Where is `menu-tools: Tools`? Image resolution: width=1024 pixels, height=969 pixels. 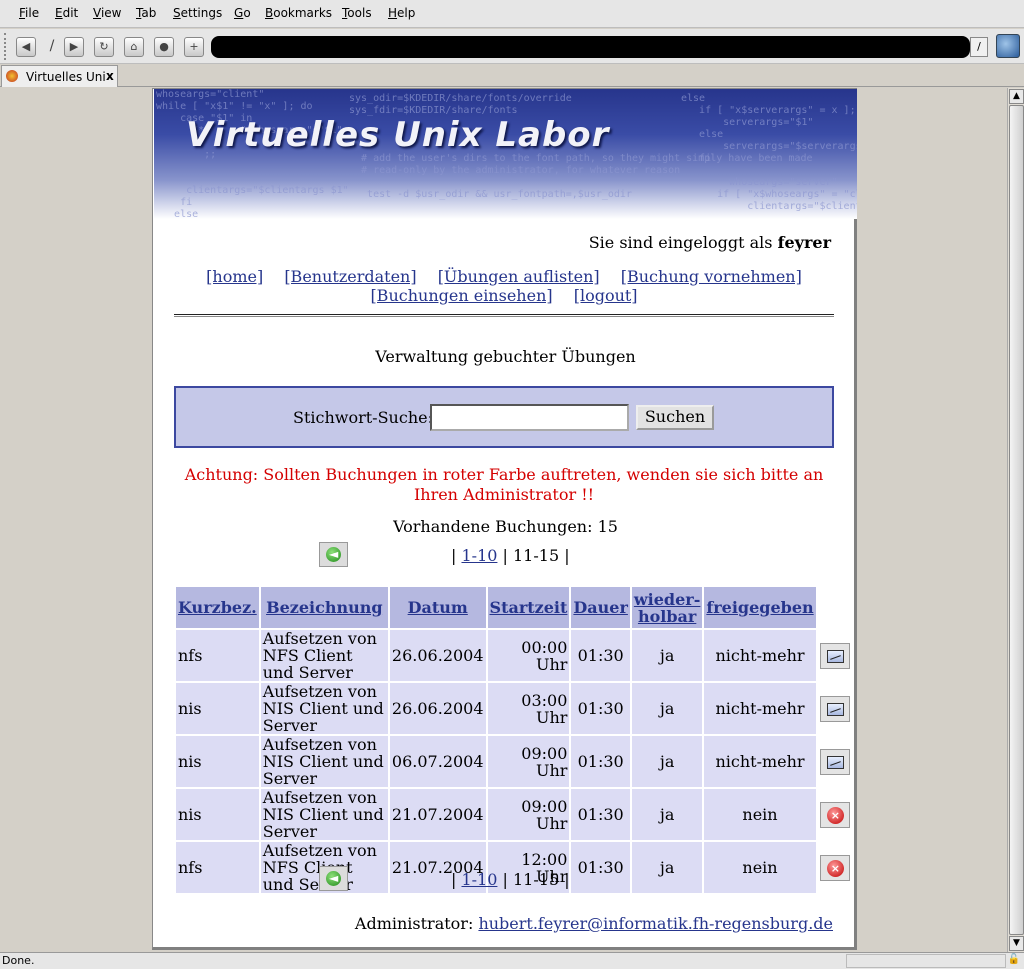 menu-tools: Tools is located at coordinates (357, 13).